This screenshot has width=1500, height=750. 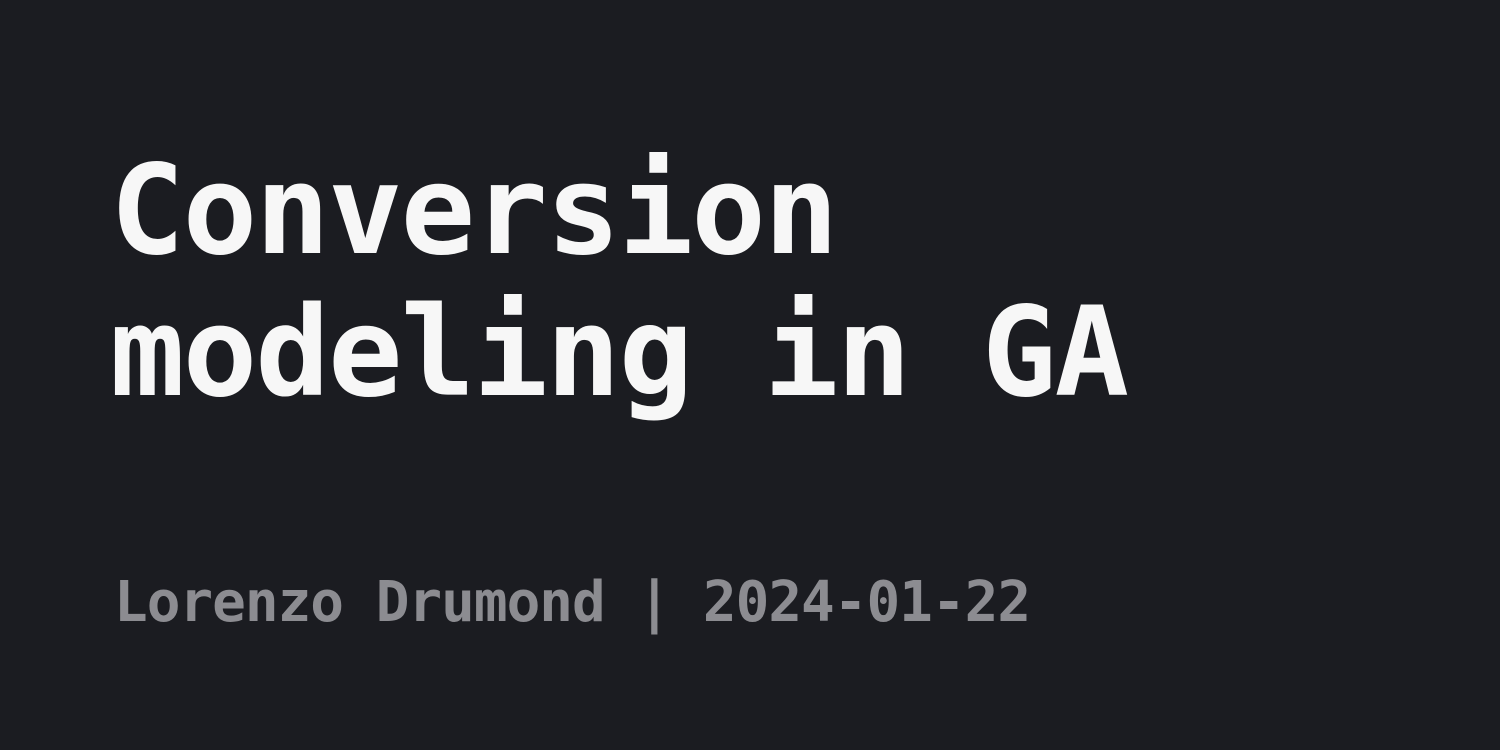 I want to click on author-name: Lorenzo Drumond, so click(x=360, y=602).